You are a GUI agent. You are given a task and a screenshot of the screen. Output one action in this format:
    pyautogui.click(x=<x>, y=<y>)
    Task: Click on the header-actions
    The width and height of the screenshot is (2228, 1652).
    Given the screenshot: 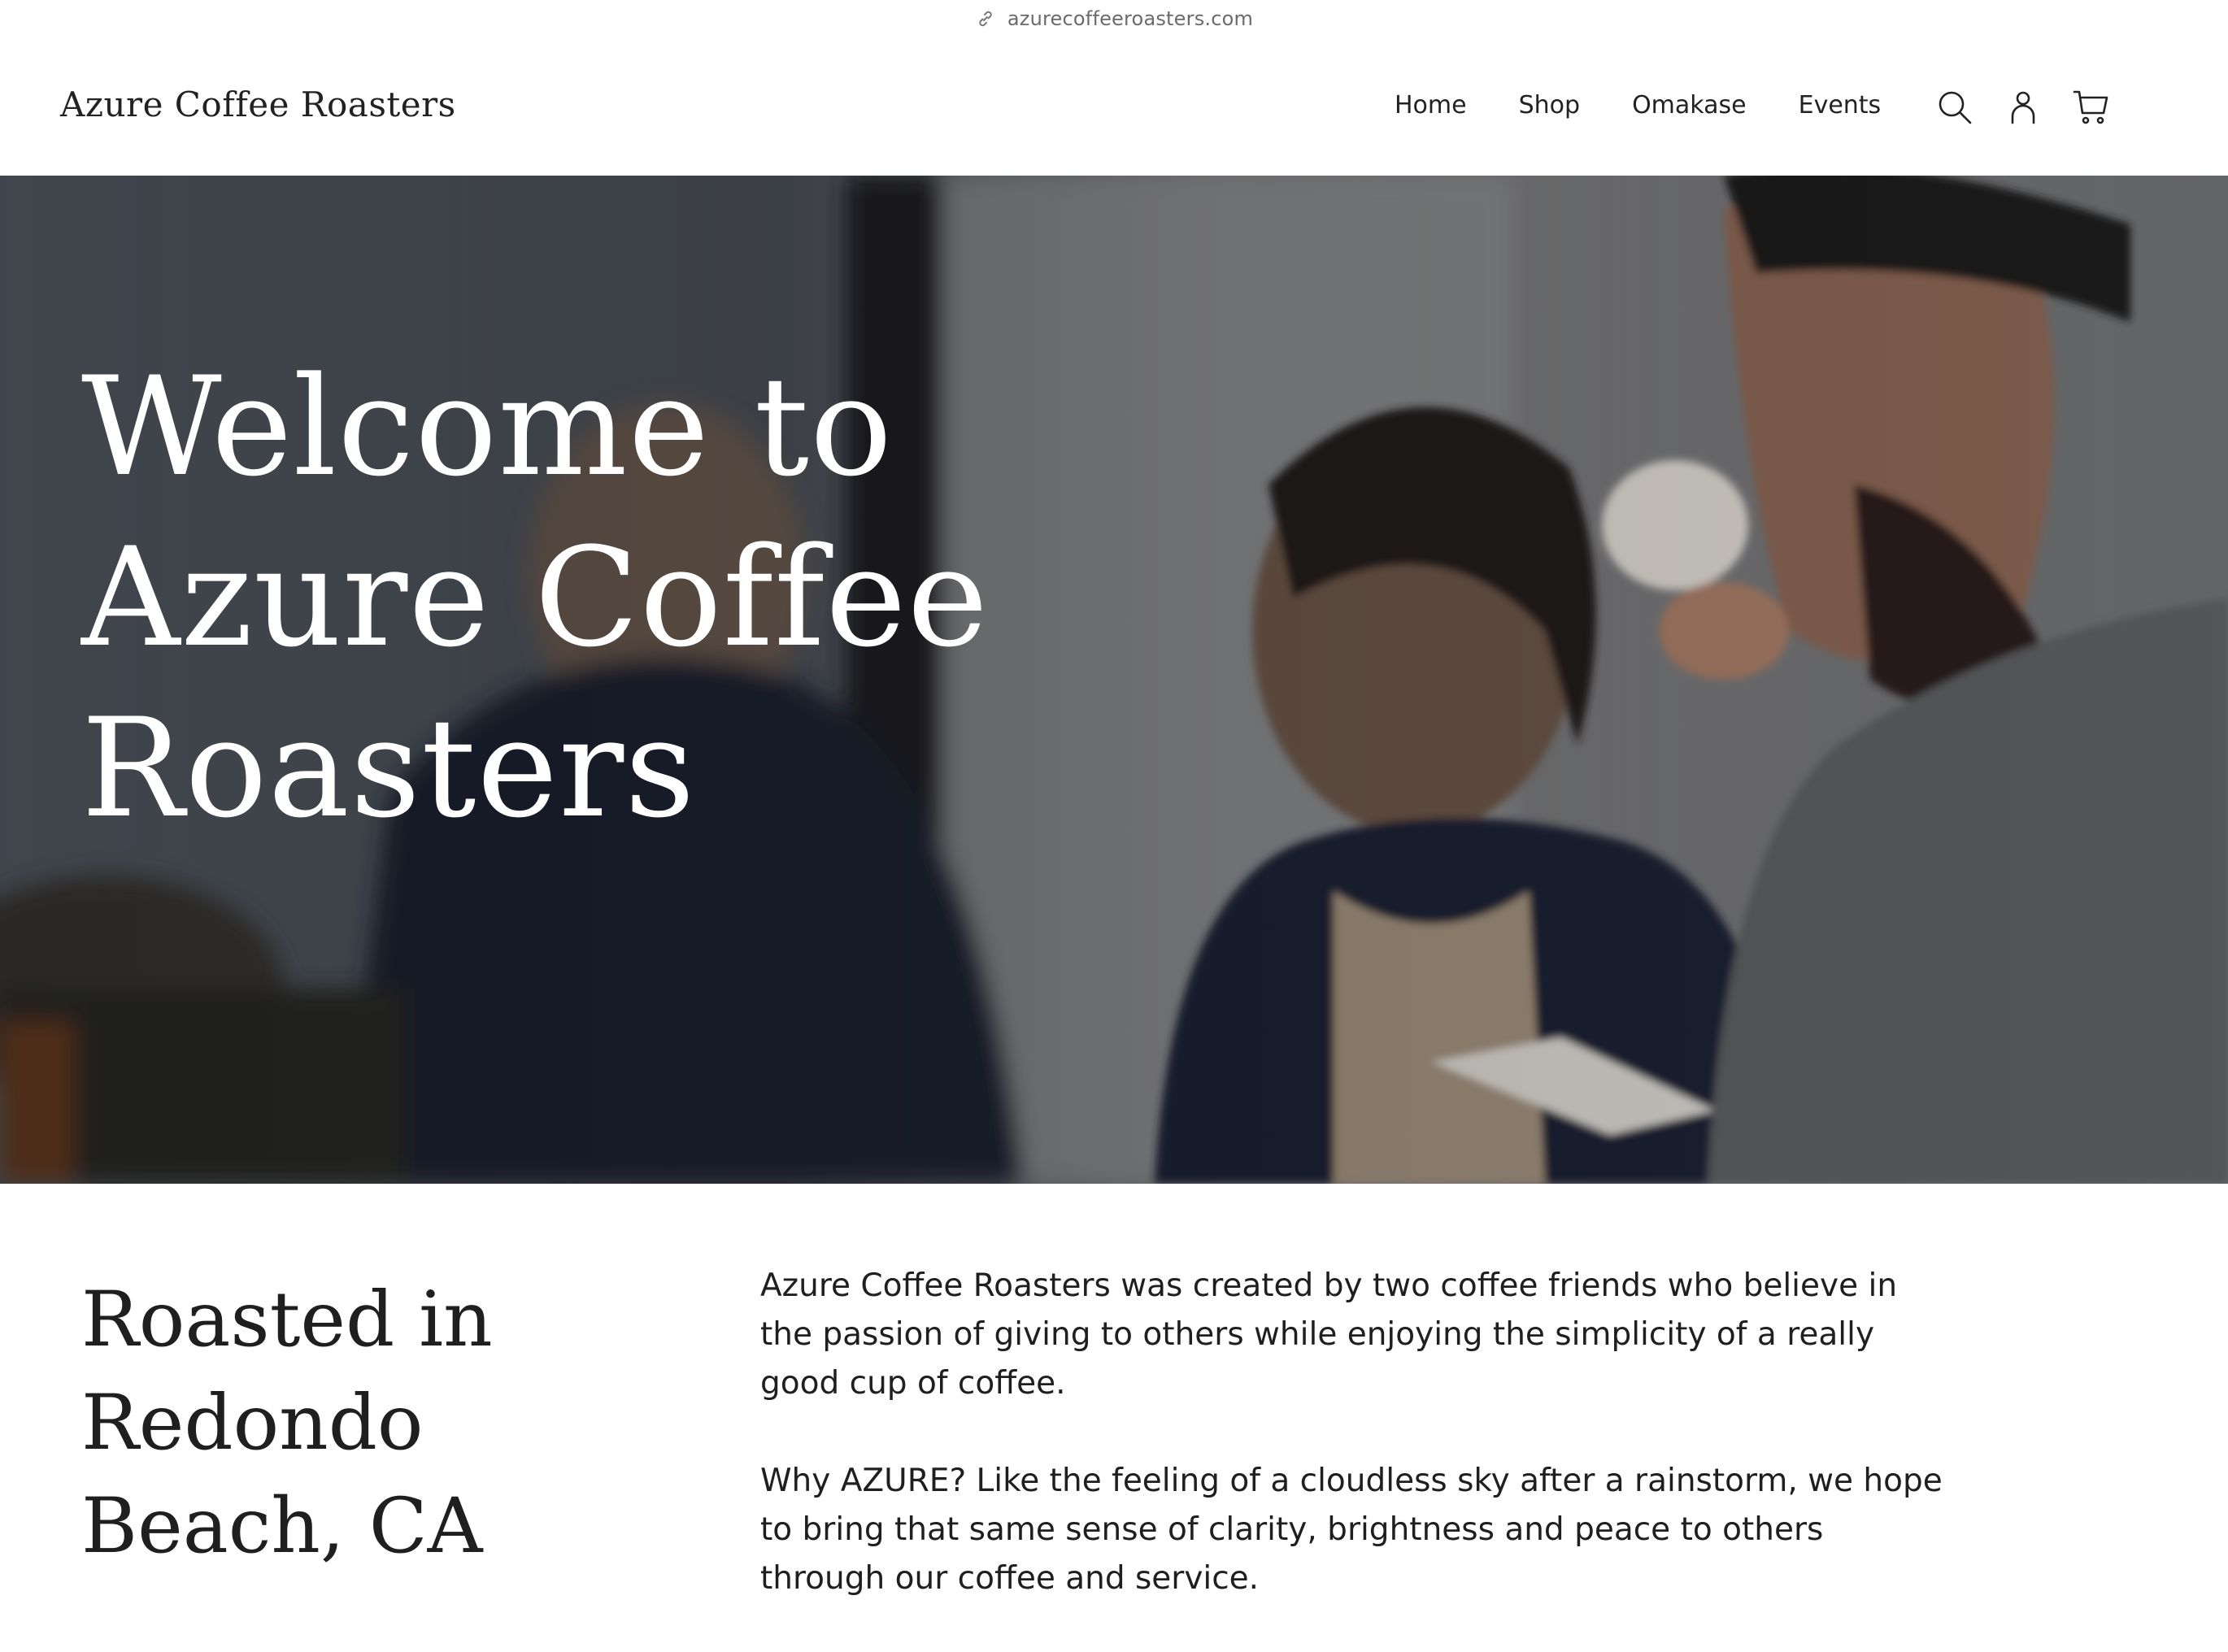 What is the action you would take?
    pyautogui.click(x=2023, y=107)
    